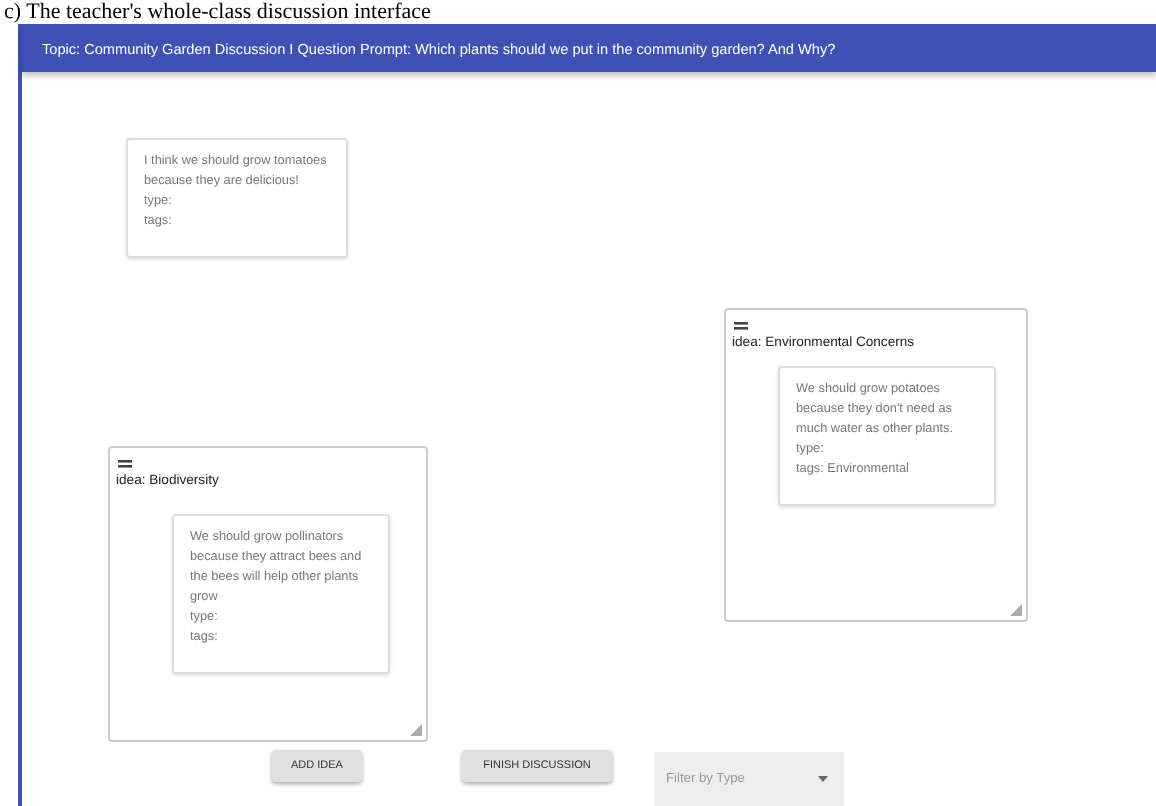 The width and height of the screenshot is (1156, 806). I want to click on figure-caption: c) The teacher's whole-class discussion interface, so click(217, 12).